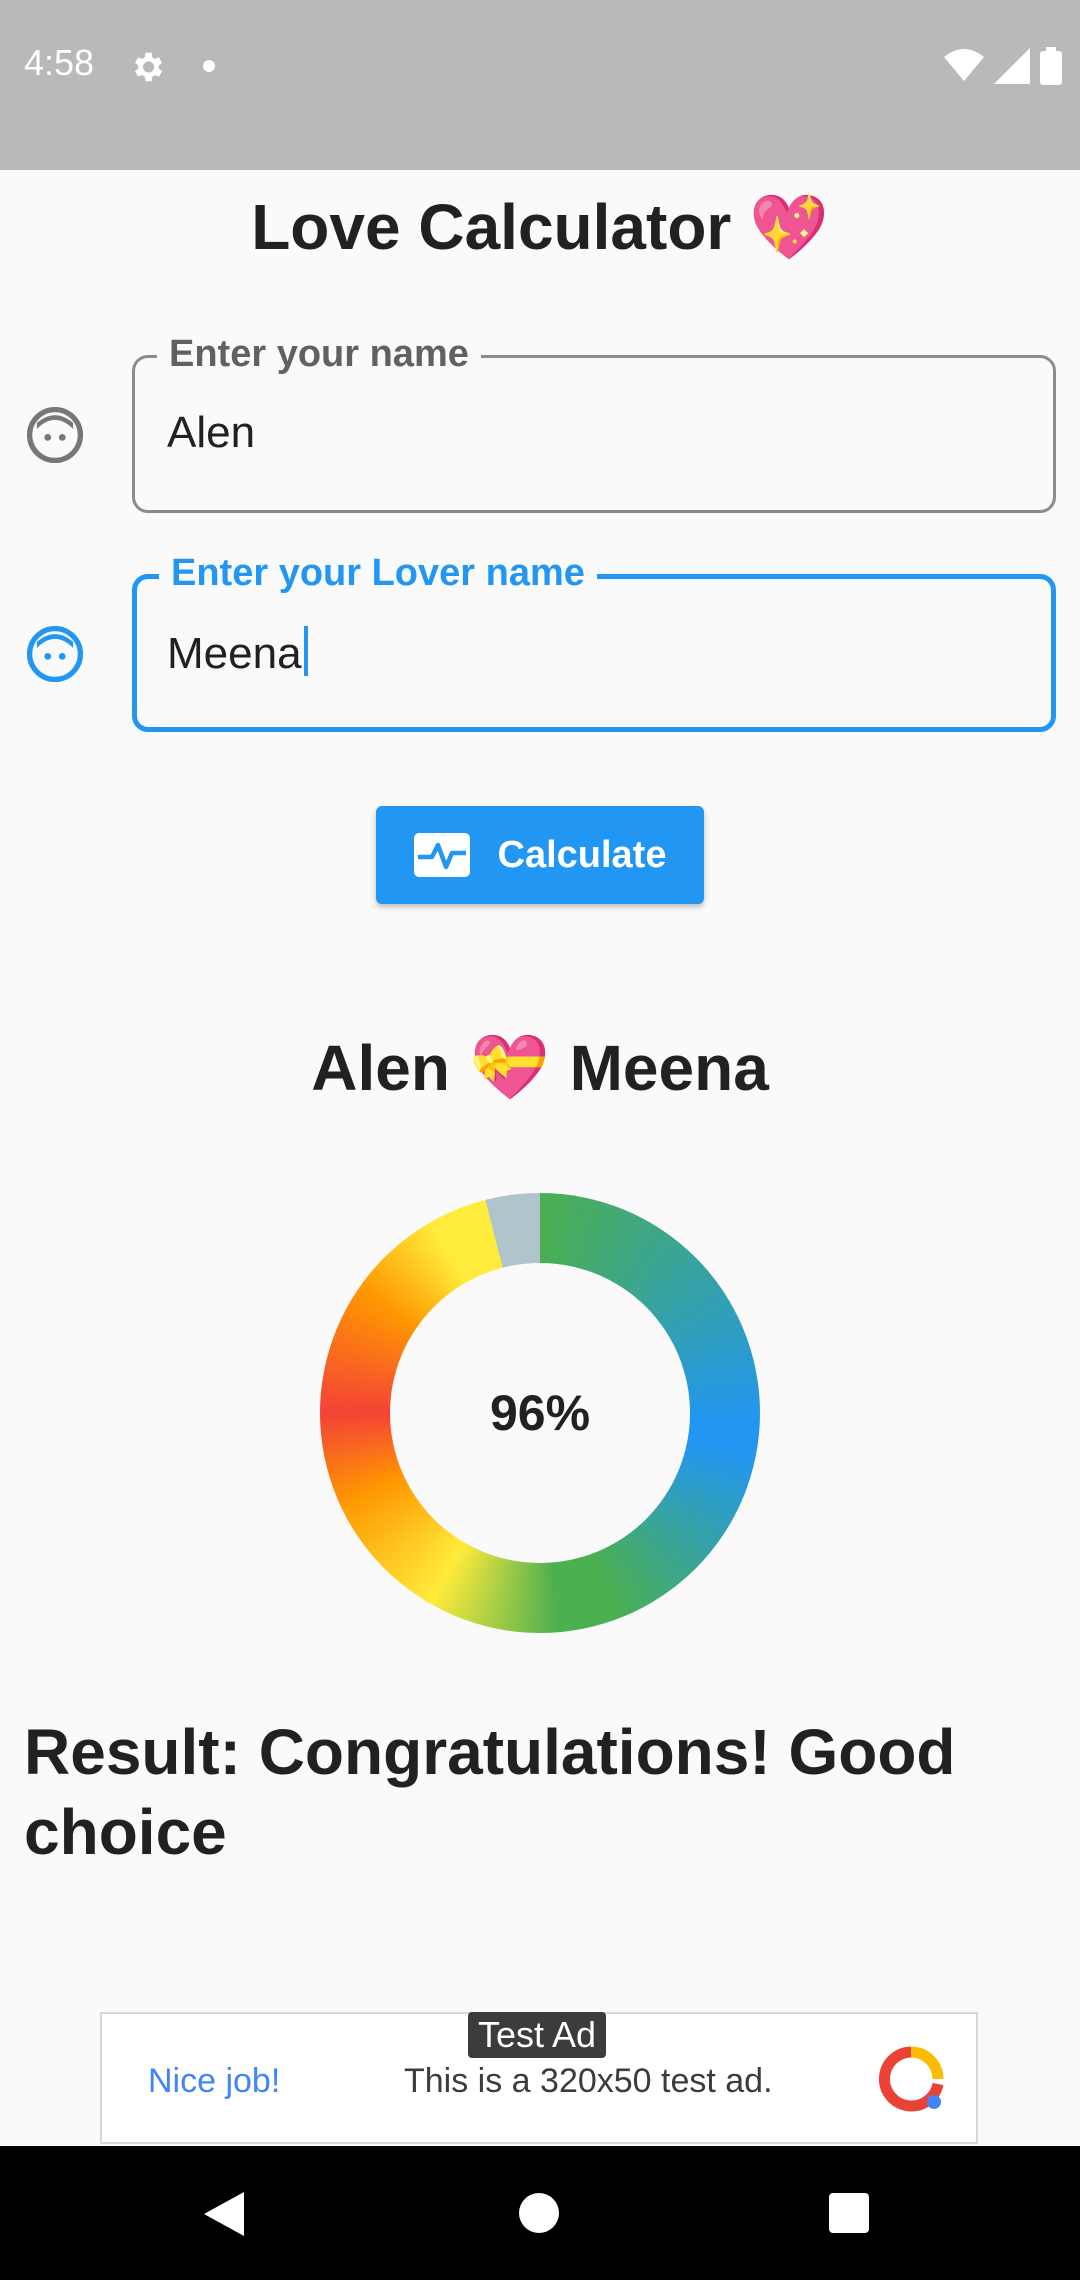 The width and height of the screenshot is (1080, 2280). Describe the element at coordinates (964, 65) in the screenshot. I see `wifi-icon` at that location.